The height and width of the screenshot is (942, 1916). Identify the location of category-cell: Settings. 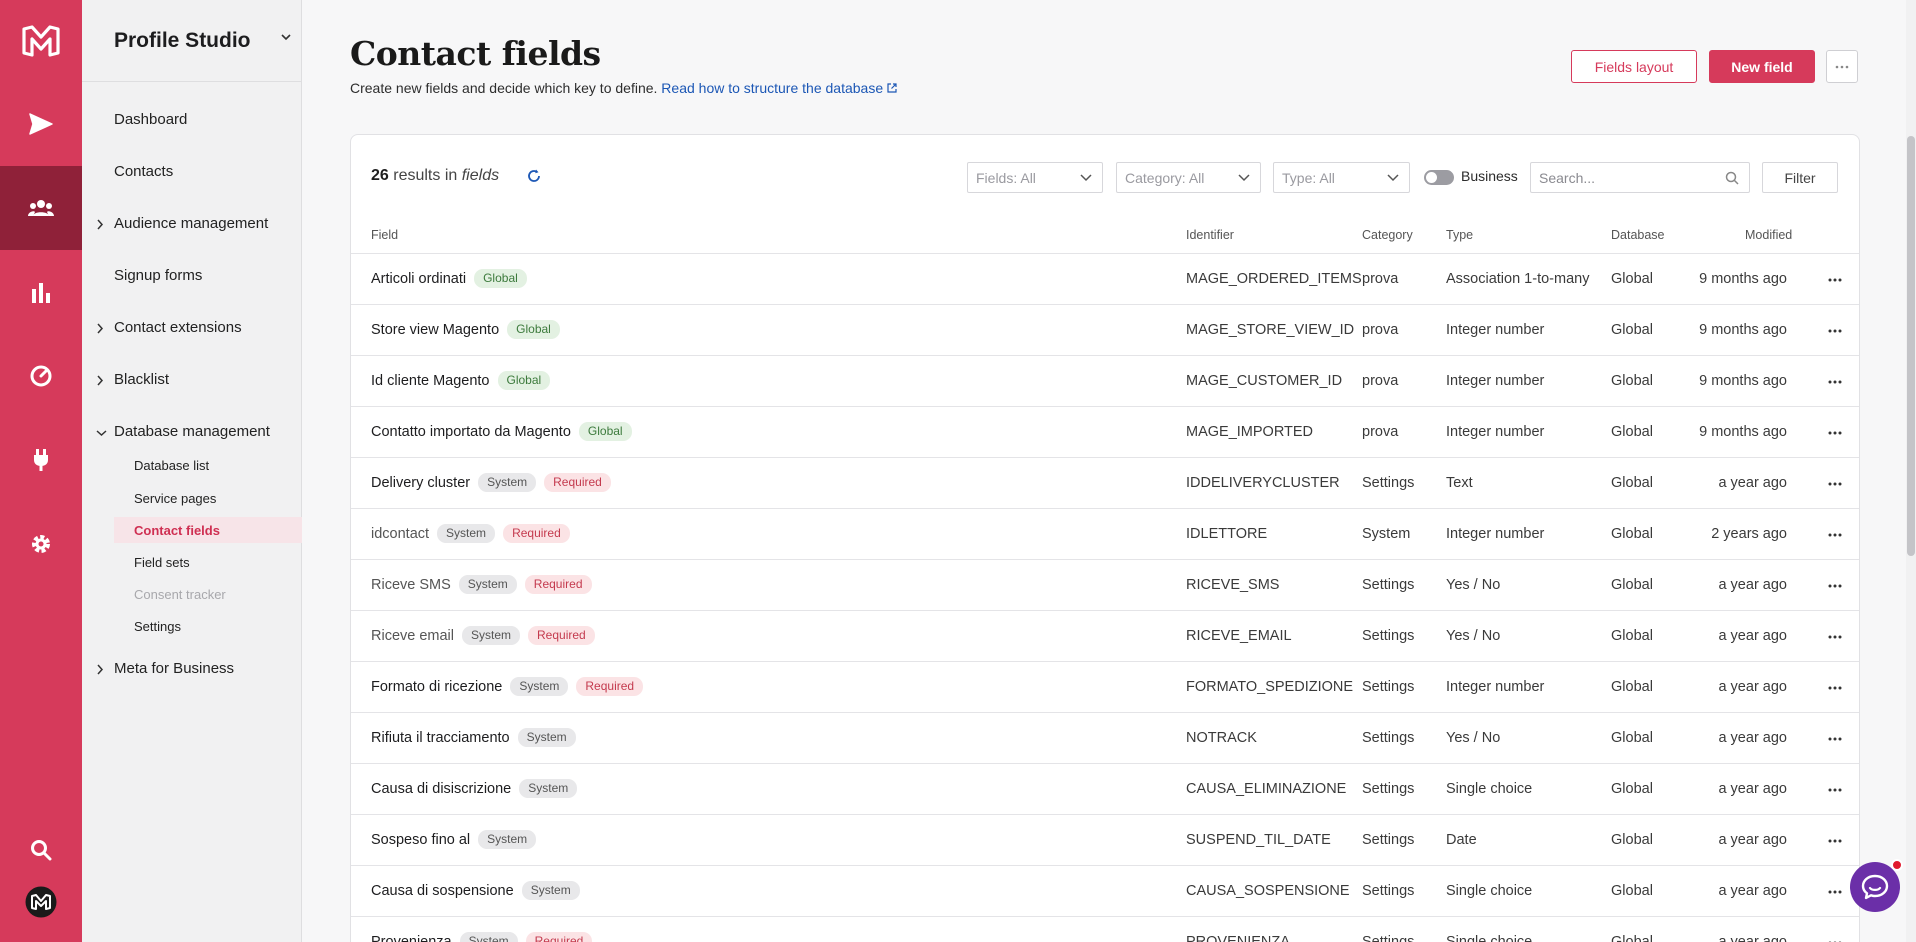
(1388, 789).